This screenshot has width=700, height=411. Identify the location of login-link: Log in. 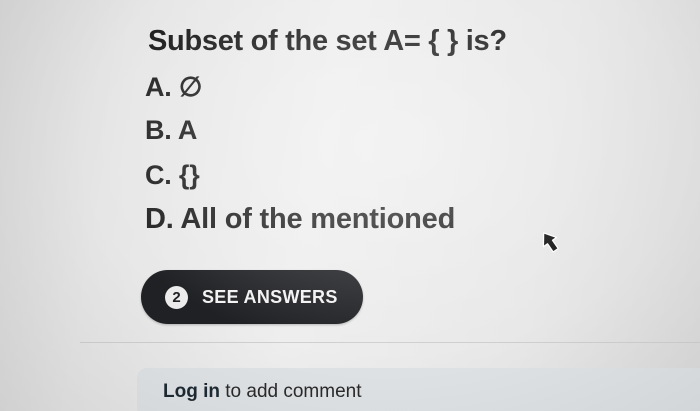
(191, 391).